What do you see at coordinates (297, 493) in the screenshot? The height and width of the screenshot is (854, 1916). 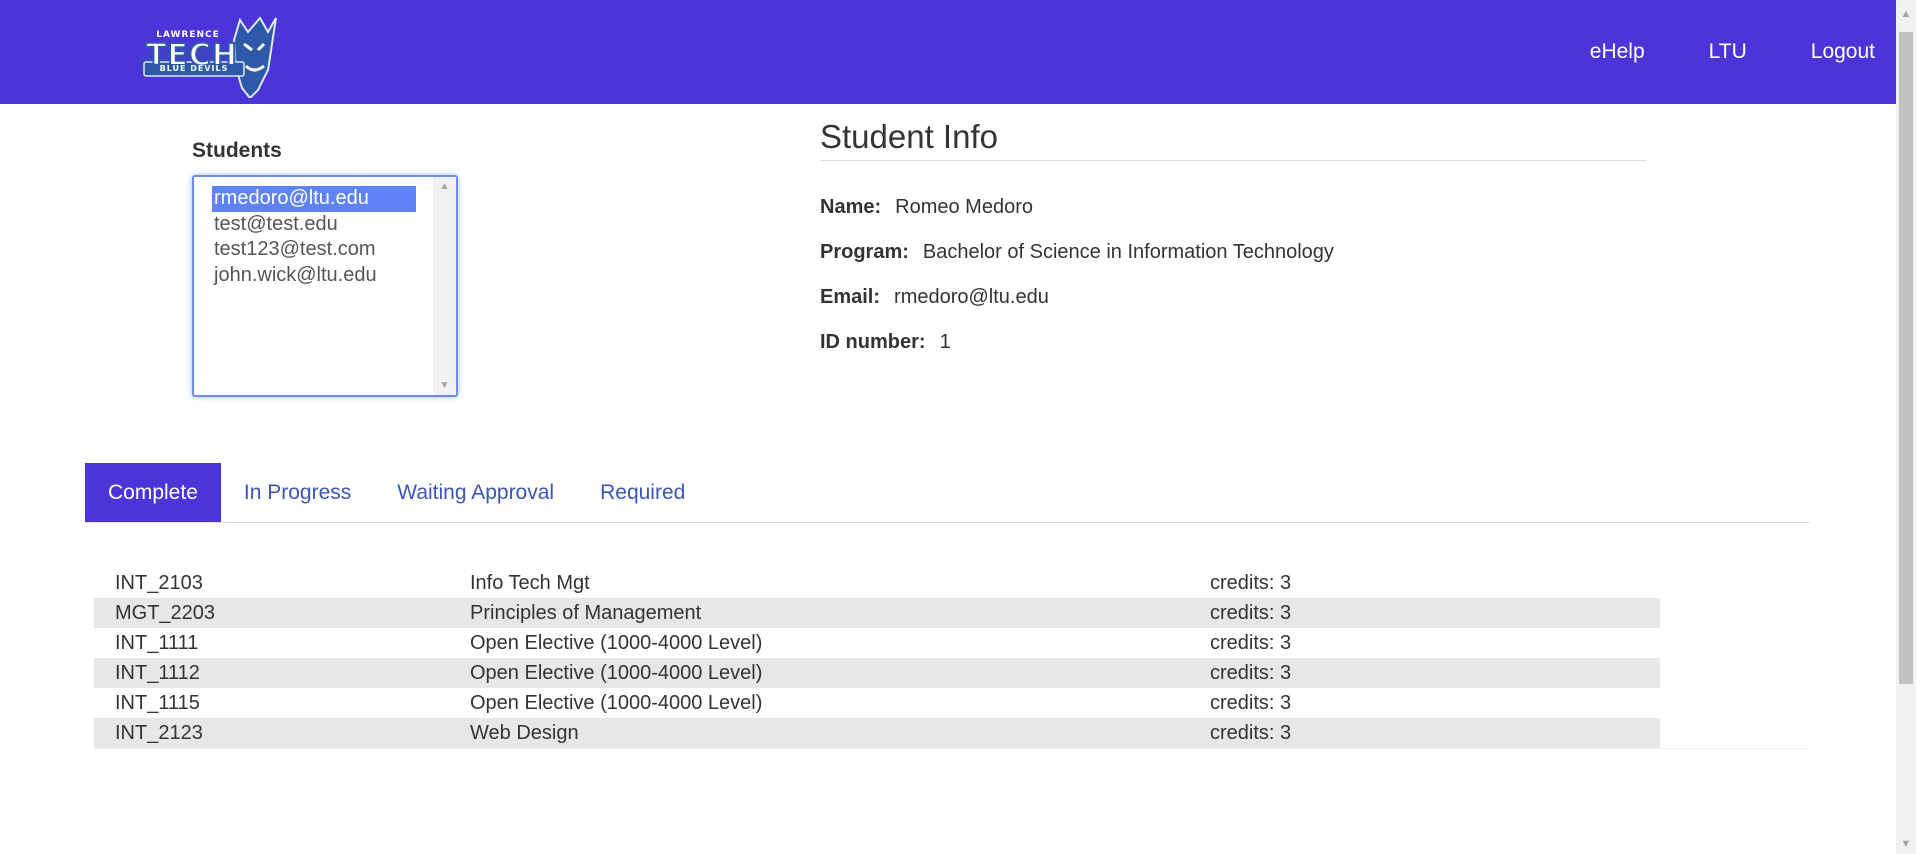 I see `tab-in-progress: In Progress` at bounding box center [297, 493].